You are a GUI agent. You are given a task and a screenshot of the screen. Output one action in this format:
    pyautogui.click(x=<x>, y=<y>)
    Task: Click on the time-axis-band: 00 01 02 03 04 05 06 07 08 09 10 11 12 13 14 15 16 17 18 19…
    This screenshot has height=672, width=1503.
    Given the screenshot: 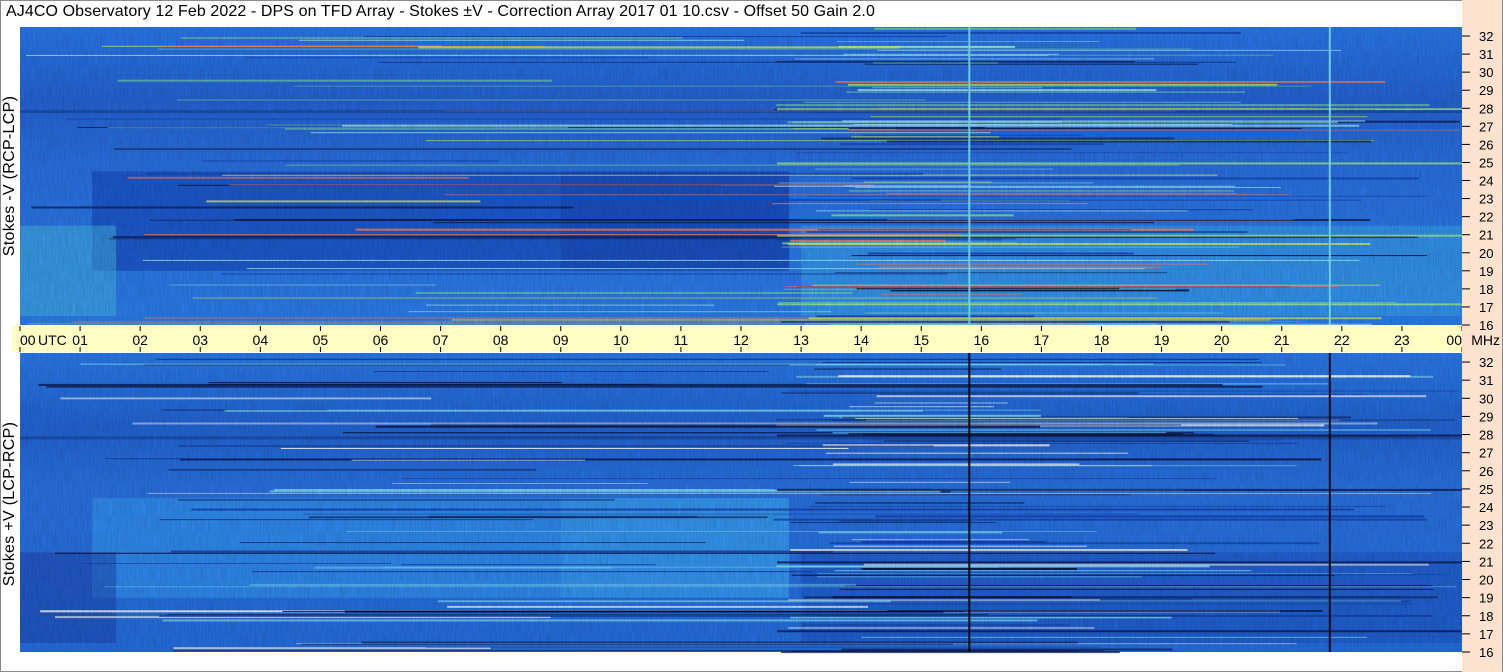 What is the action you would take?
    pyautogui.click(x=737, y=339)
    